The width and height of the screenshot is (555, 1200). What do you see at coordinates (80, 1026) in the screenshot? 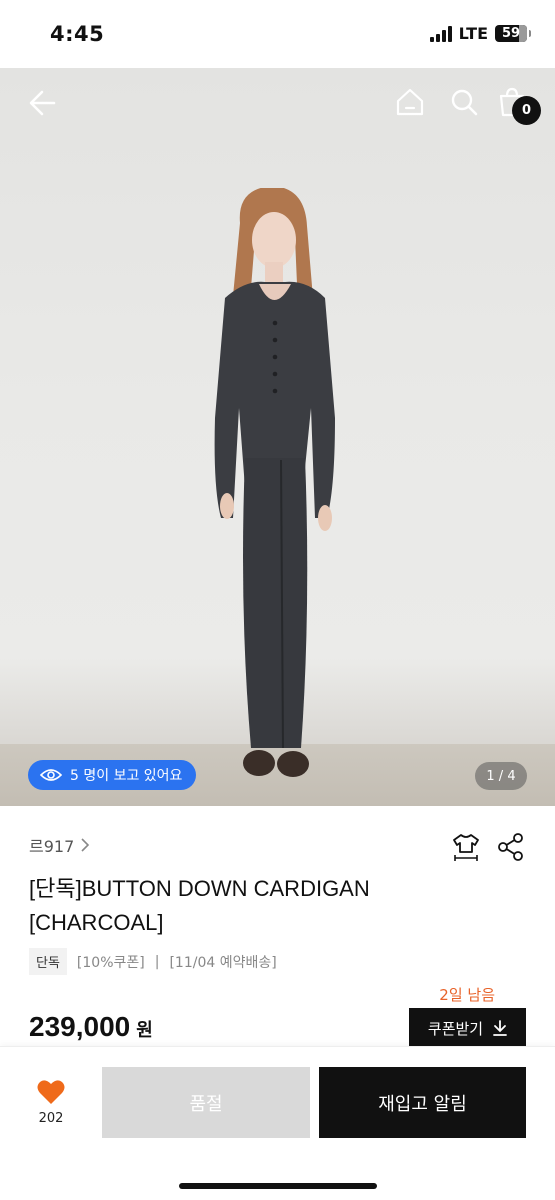
I see `price-value: 239,000` at bounding box center [80, 1026].